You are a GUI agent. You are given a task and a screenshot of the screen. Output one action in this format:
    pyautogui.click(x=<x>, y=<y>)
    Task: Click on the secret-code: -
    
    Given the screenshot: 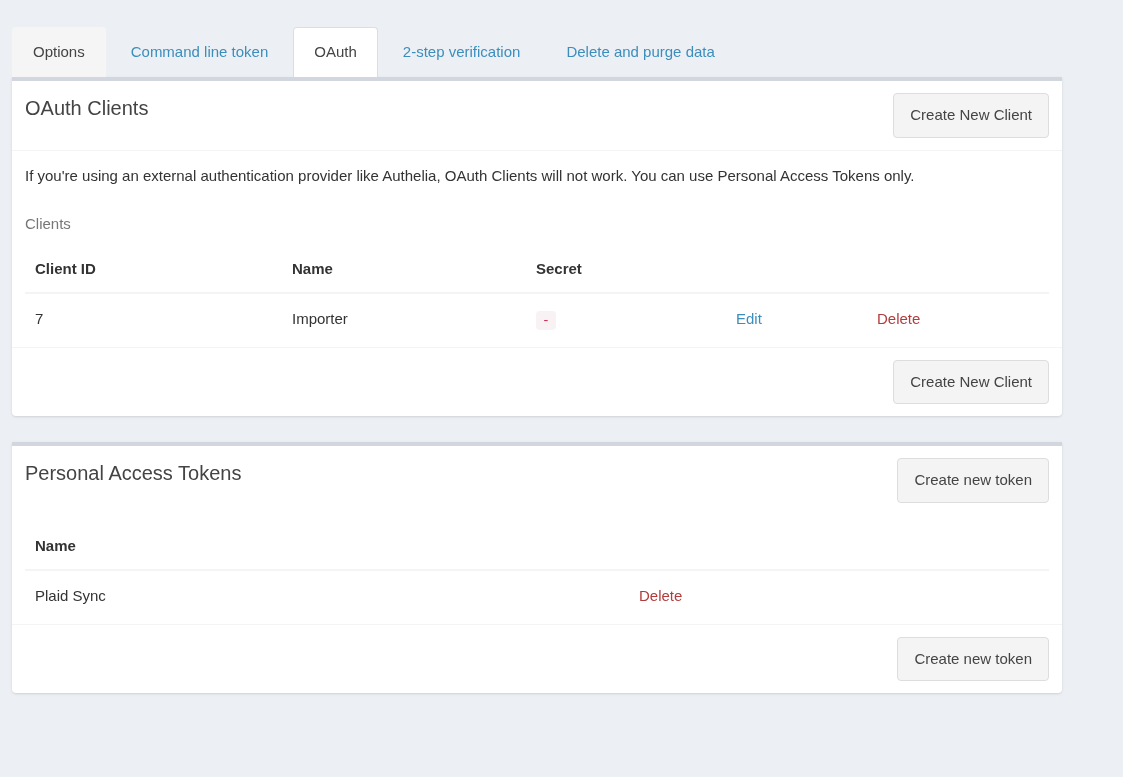 What is the action you would take?
    pyautogui.click(x=546, y=320)
    